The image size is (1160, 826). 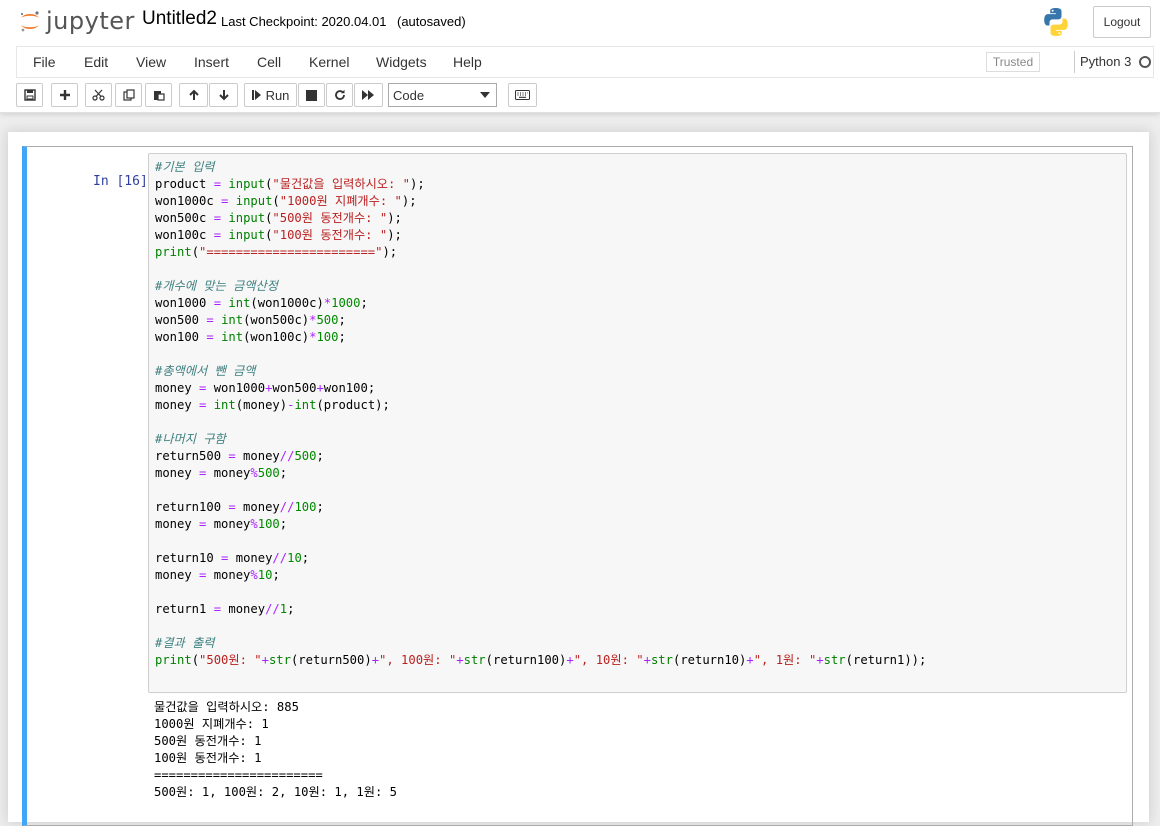 What do you see at coordinates (431, 21) in the screenshot?
I see `autosave-status: (autosaved)` at bounding box center [431, 21].